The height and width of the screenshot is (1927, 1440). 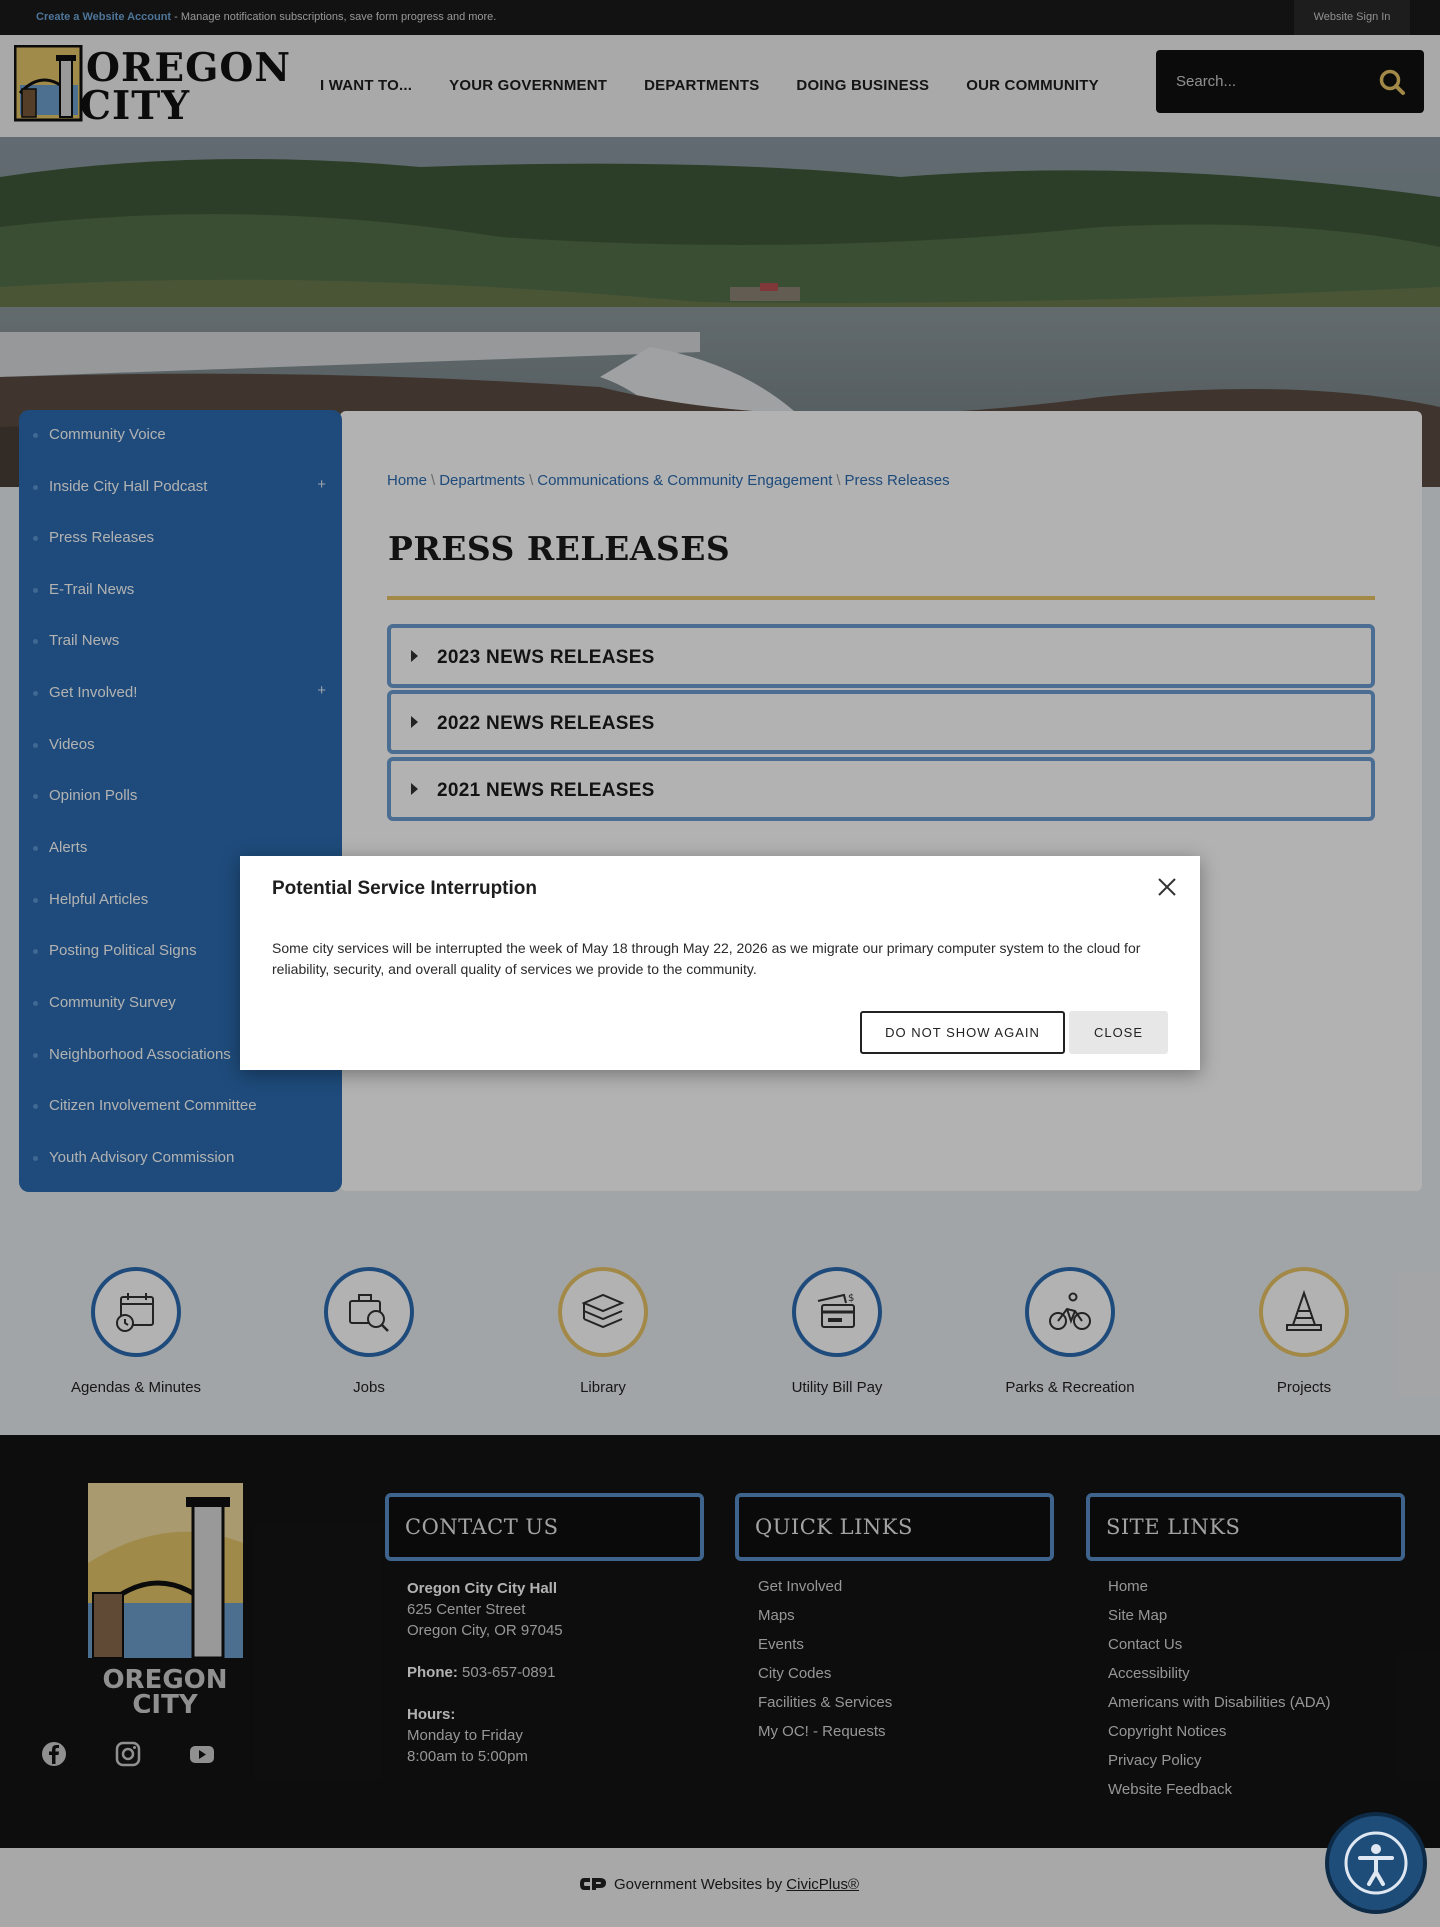 I want to click on modal-title: Potential Service Interruption, so click(x=404, y=888).